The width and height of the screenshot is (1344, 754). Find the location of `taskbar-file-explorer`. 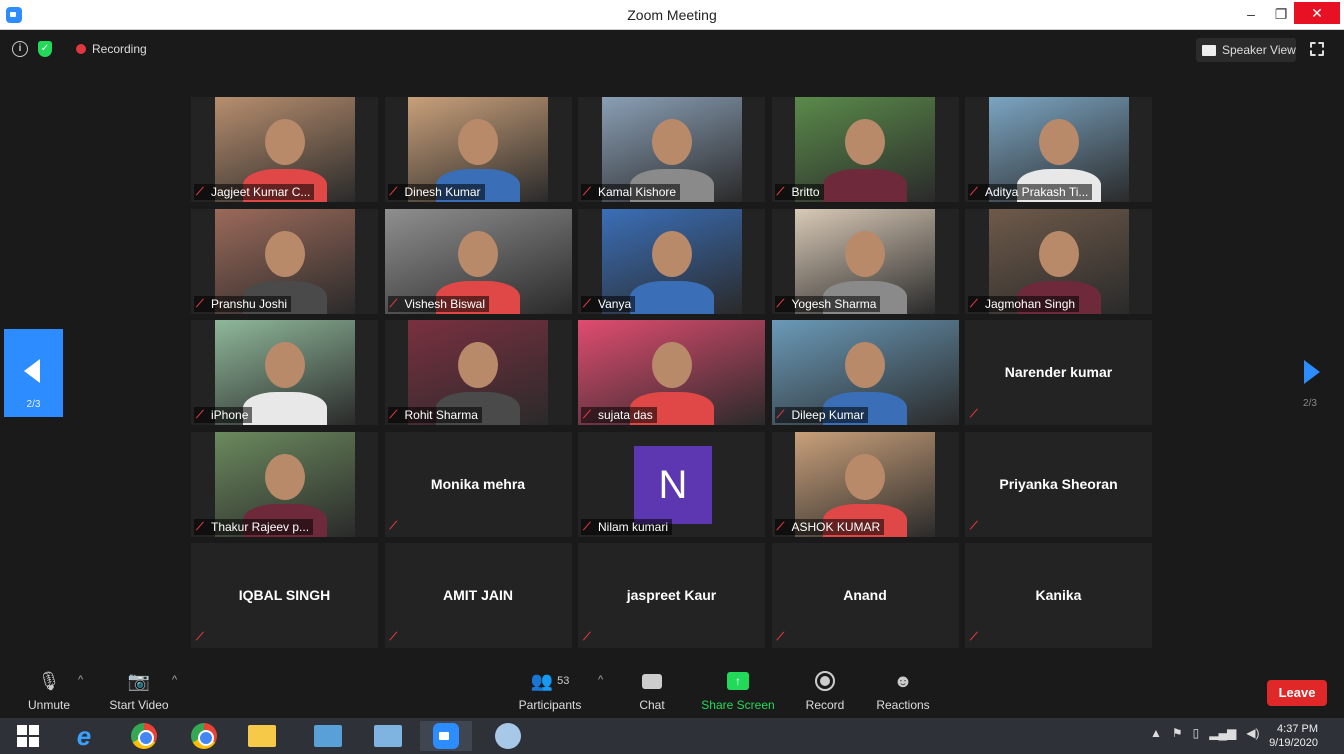

taskbar-file-explorer is located at coordinates (262, 736).